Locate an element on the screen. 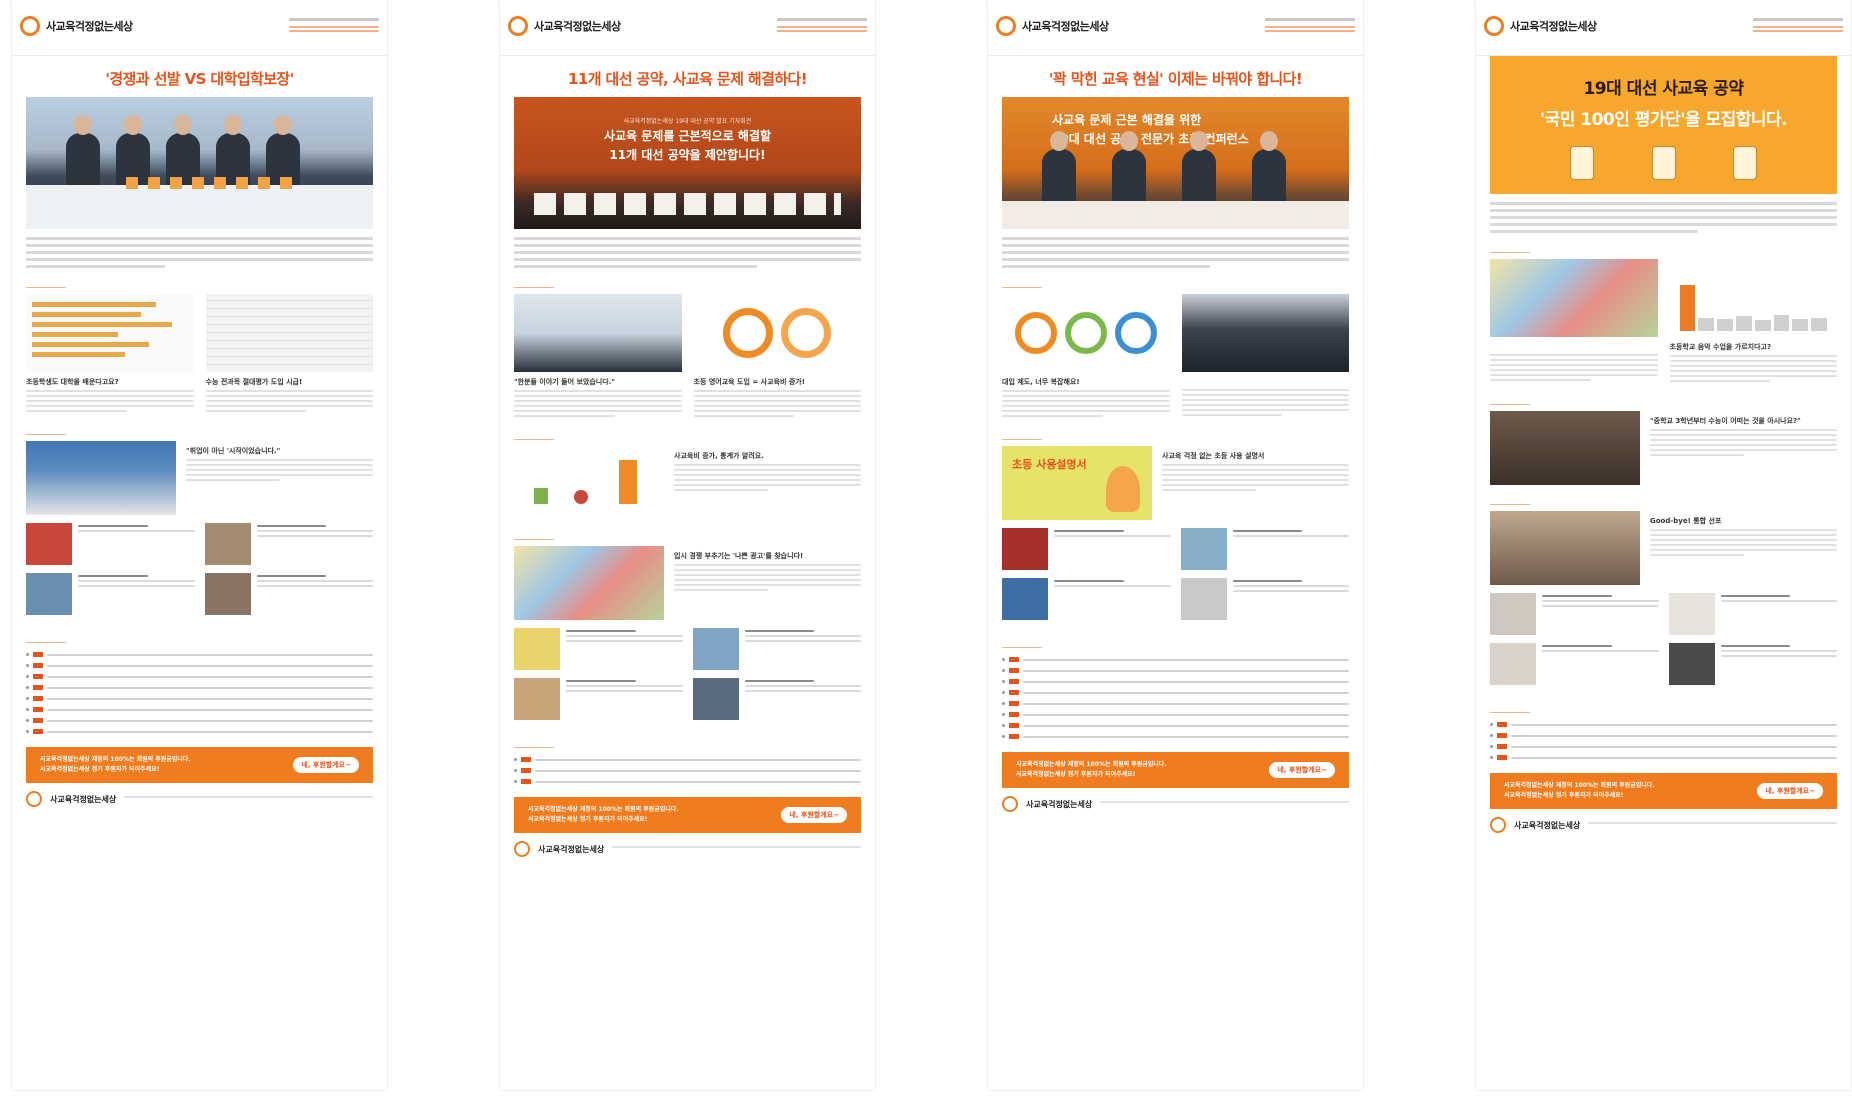  feature-photo is located at coordinates (101, 478).